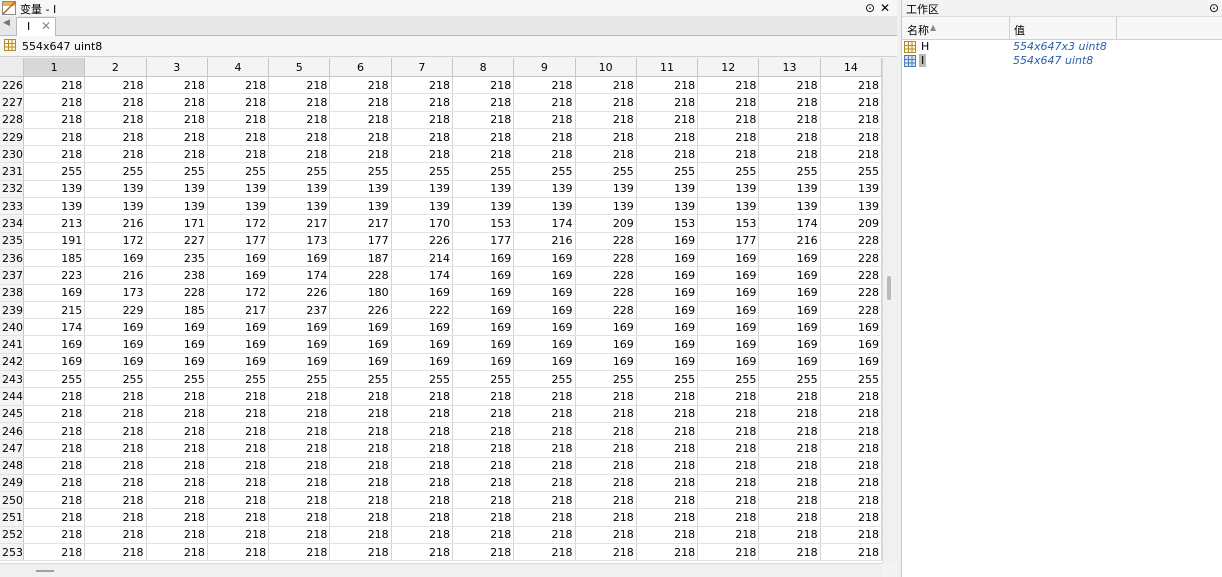 This screenshot has width=1222, height=577. Describe the element at coordinates (667, 223) in the screenshot. I see `table-cell: 153` at that location.